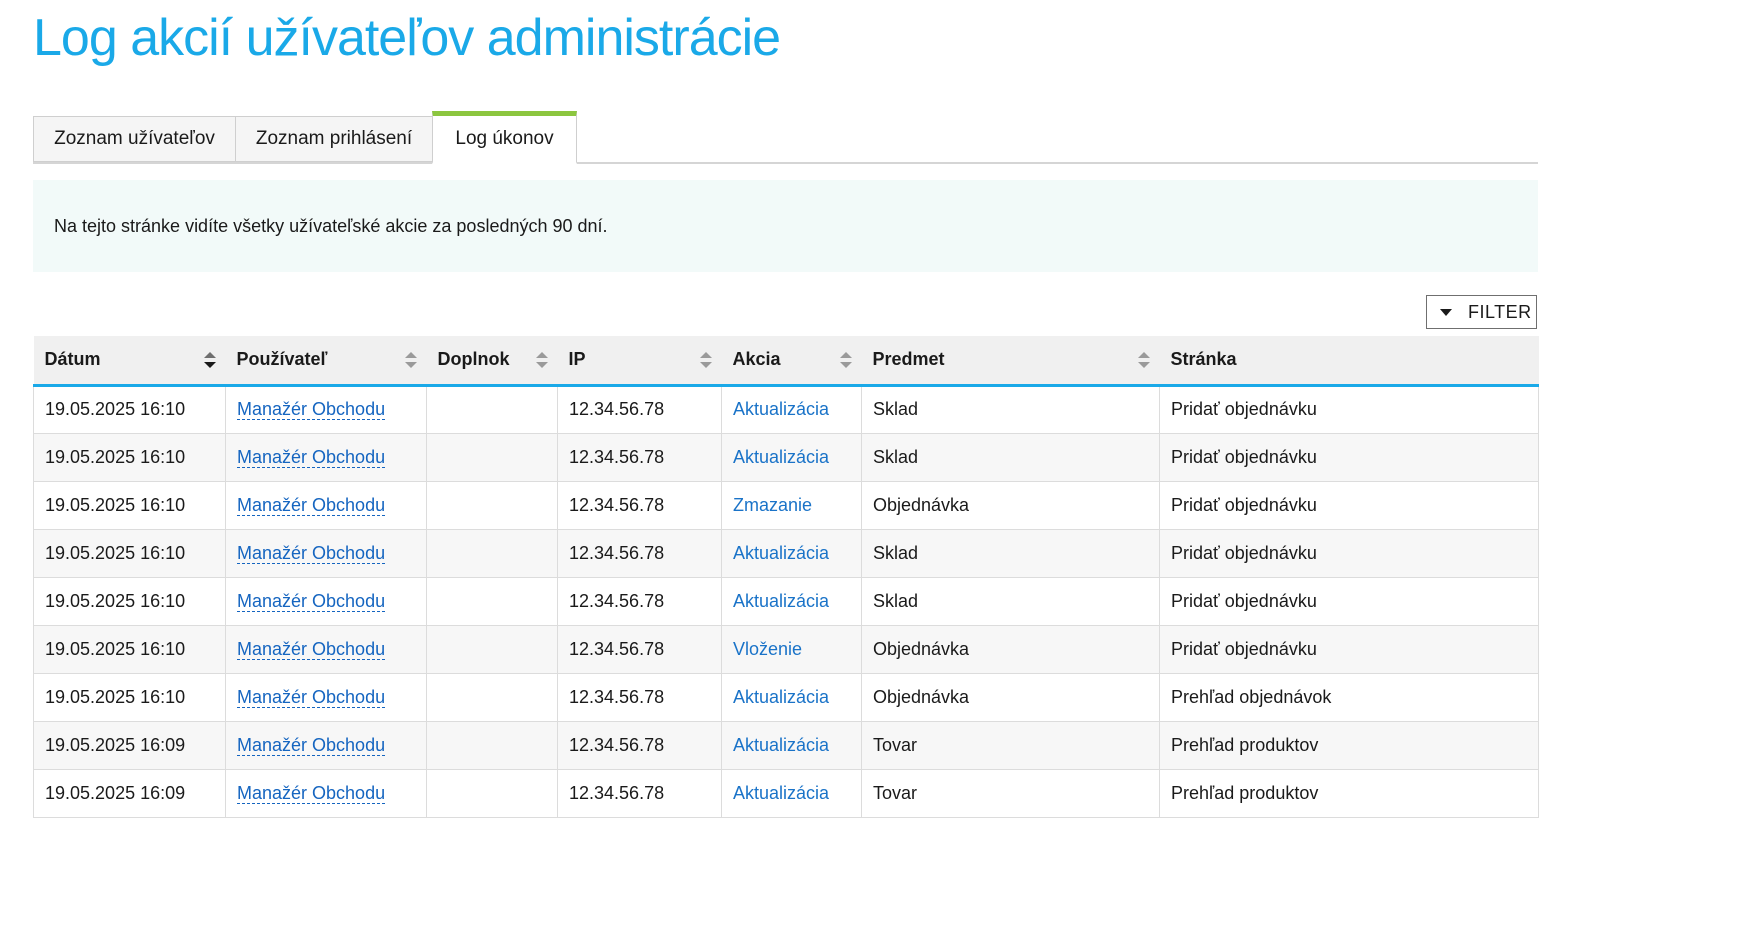 Image resolution: width=1755 pixels, height=949 pixels. I want to click on cell-action: Vloženie, so click(791, 649).